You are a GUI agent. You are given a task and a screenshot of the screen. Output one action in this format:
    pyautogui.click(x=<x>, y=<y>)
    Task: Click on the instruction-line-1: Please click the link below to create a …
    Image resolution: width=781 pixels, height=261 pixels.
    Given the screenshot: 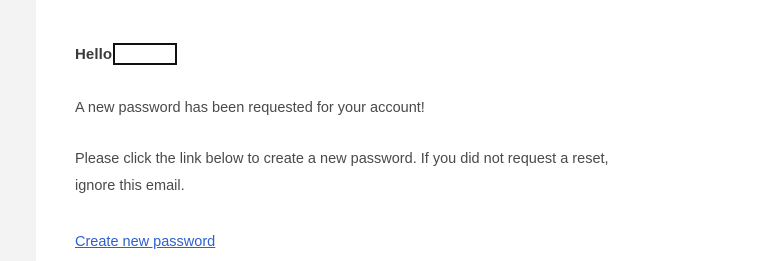 What is the action you would take?
    pyautogui.click(x=342, y=159)
    